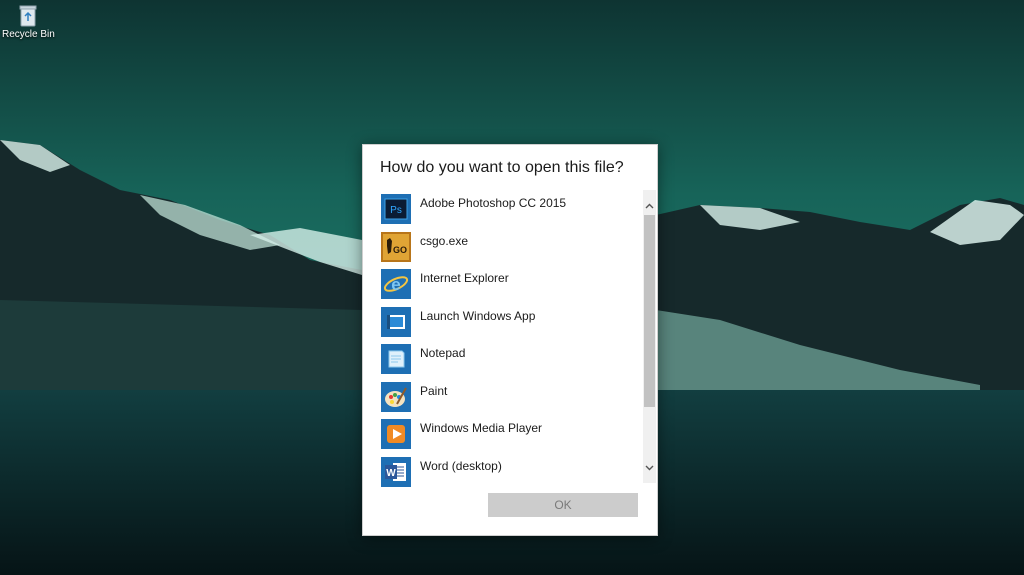 This screenshot has width=1024, height=575. I want to click on svg-text: e, so click(395, 284).